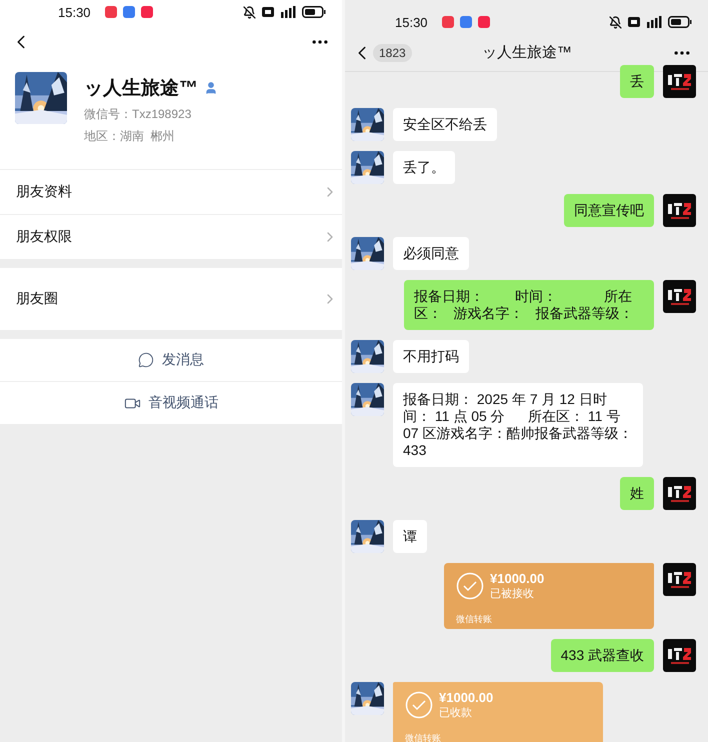  Describe the element at coordinates (171, 298) in the screenshot. I see `menu-item: 朋友圈` at that location.